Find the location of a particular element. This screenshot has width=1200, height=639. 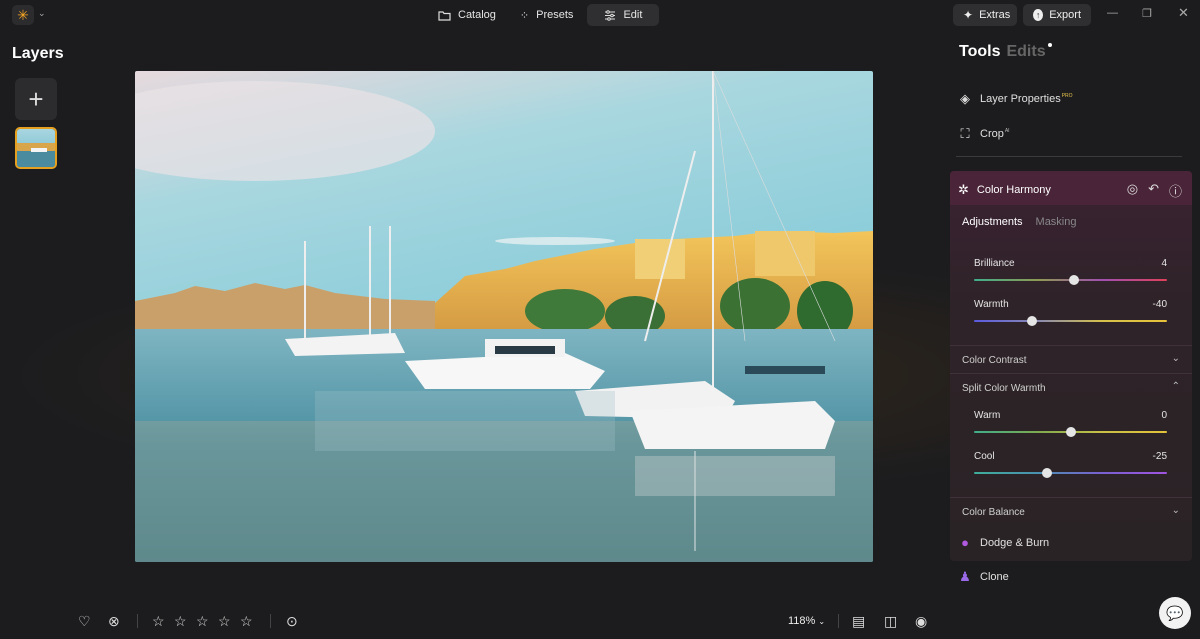

nav-catalog-button: Catalog is located at coordinates (467, 15).